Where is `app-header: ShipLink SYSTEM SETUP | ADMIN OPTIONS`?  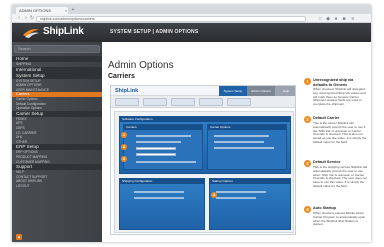 app-header: ShipLink SYSTEM SETUP | ADMIN OPTIONS is located at coordinates (191, 32).